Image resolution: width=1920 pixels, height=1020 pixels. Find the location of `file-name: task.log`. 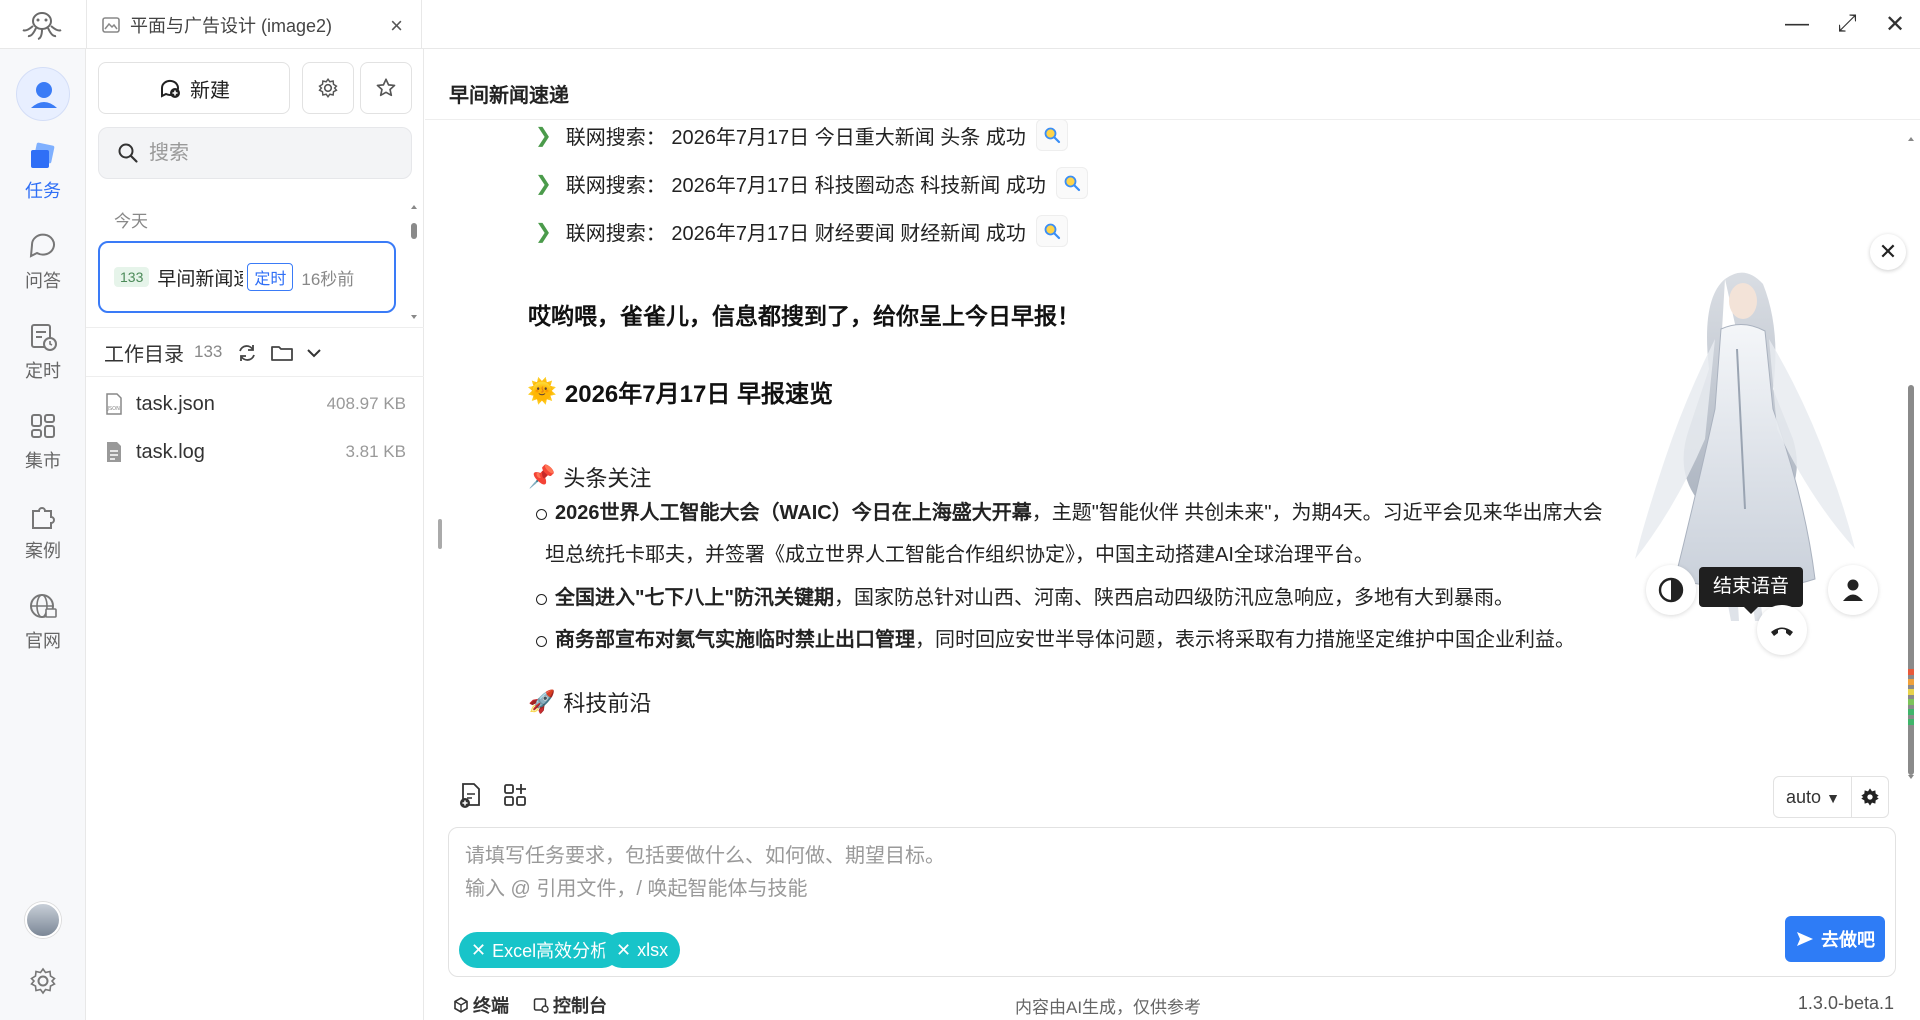

file-name: task.log is located at coordinates (170, 451).